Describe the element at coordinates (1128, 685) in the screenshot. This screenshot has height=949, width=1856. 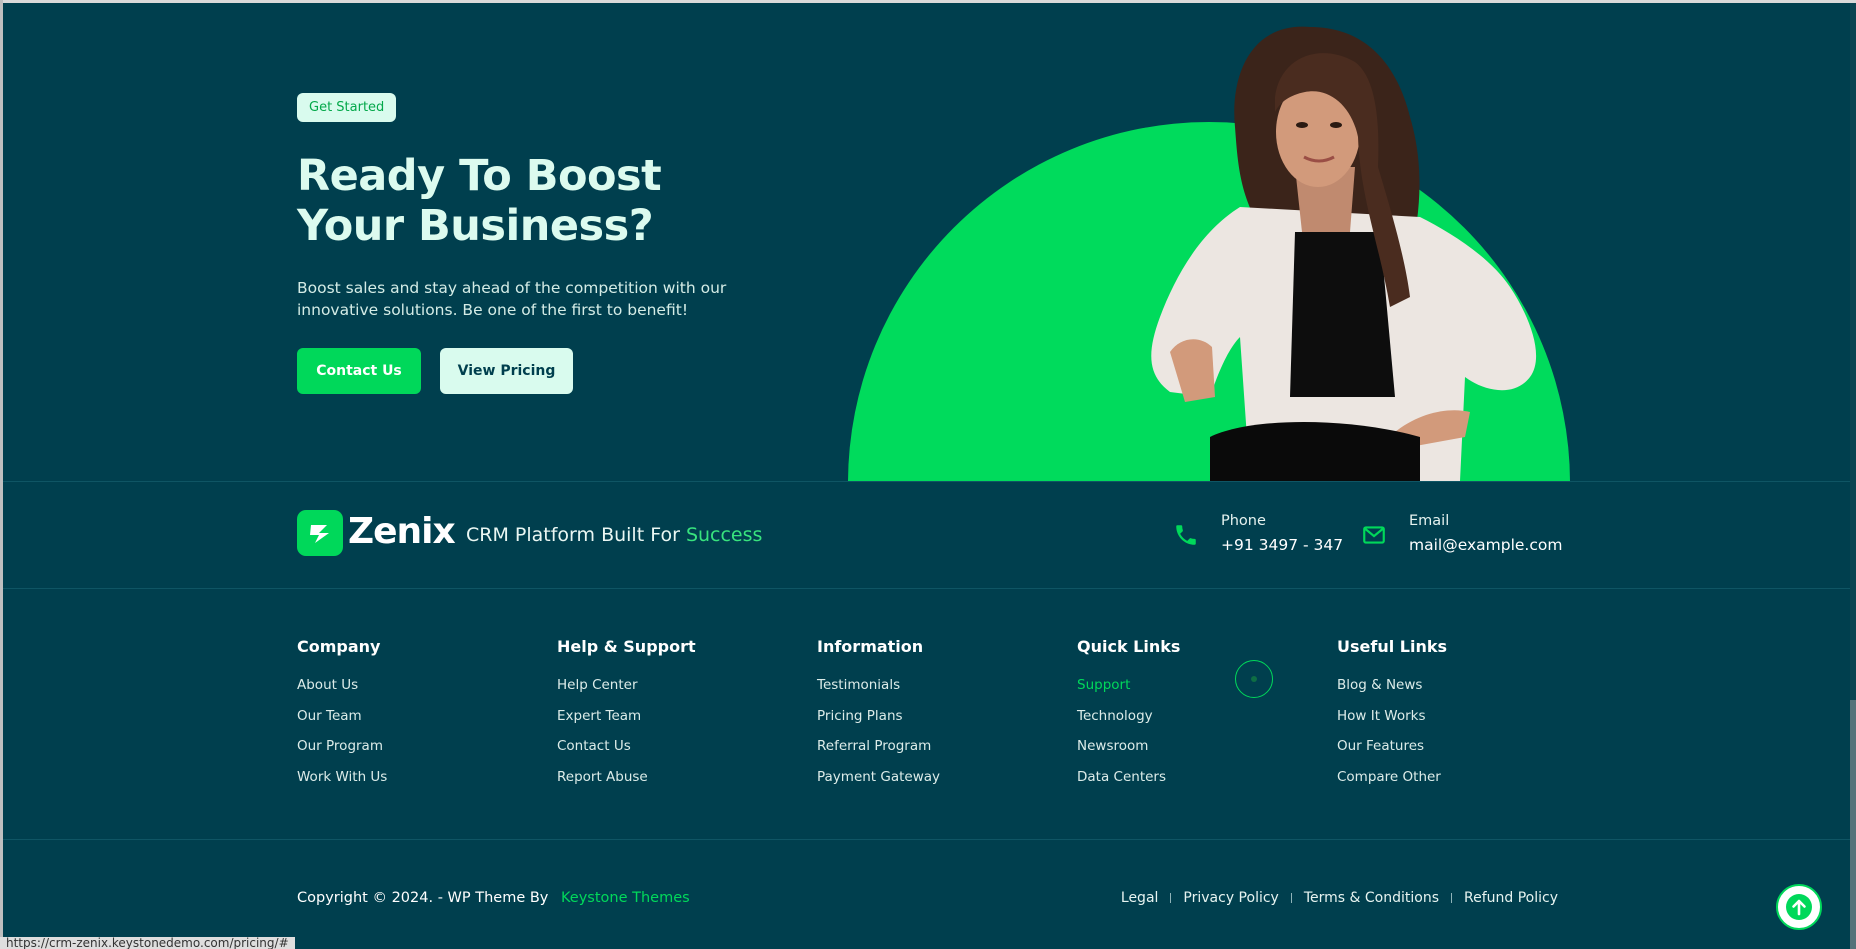
I see `footer-link-active: Support` at that location.